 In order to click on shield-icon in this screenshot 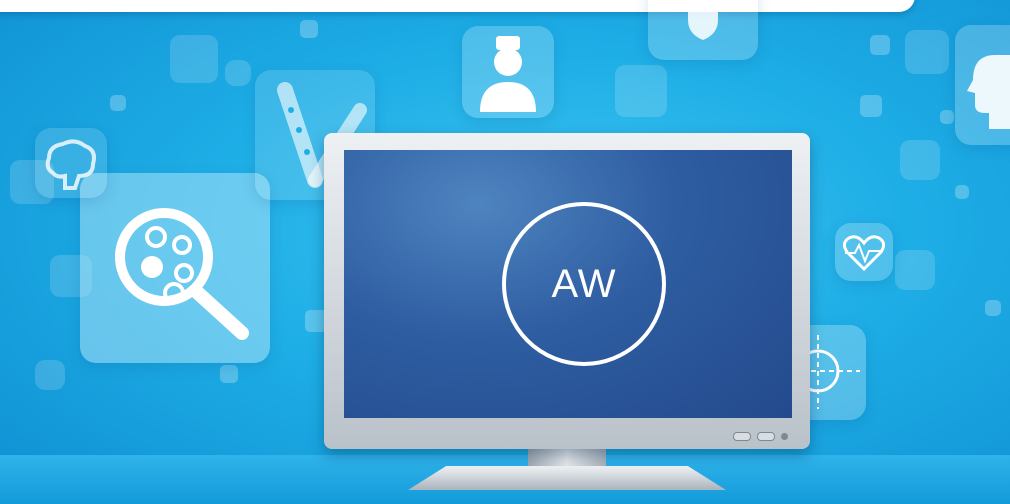, I will do `click(703, 20)`.